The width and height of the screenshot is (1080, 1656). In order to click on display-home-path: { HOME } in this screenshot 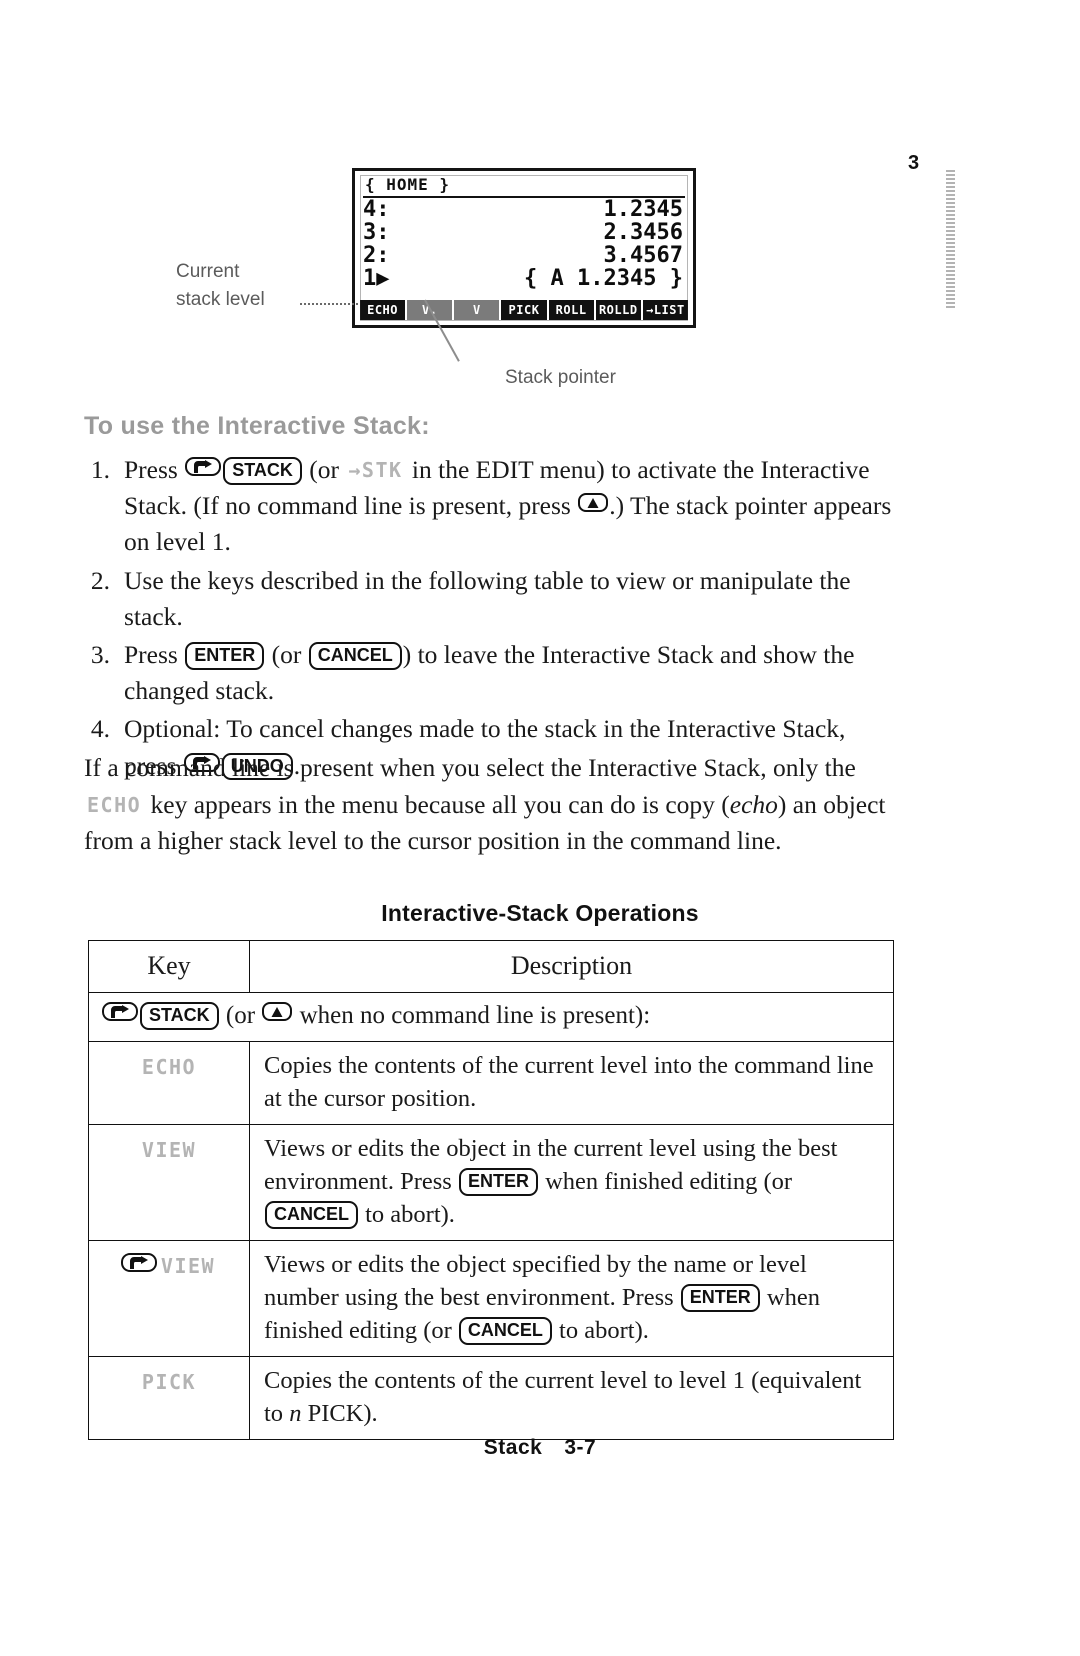, I will do `click(408, 184)`.